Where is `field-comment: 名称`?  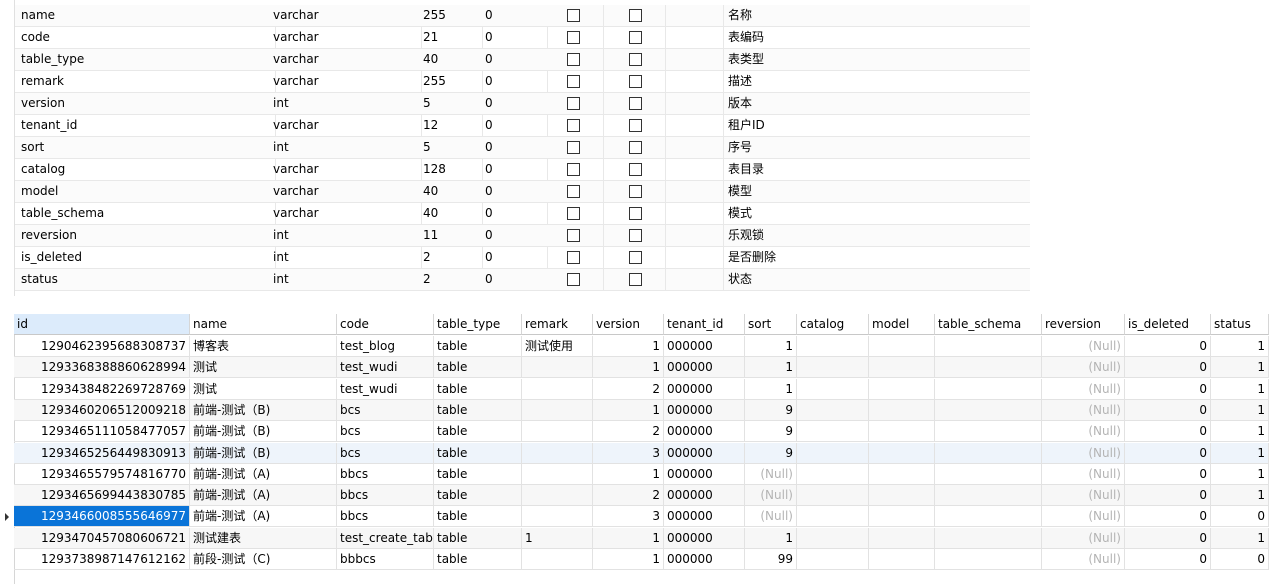 field-comment: 名称 is located at coordinates (877, 16).